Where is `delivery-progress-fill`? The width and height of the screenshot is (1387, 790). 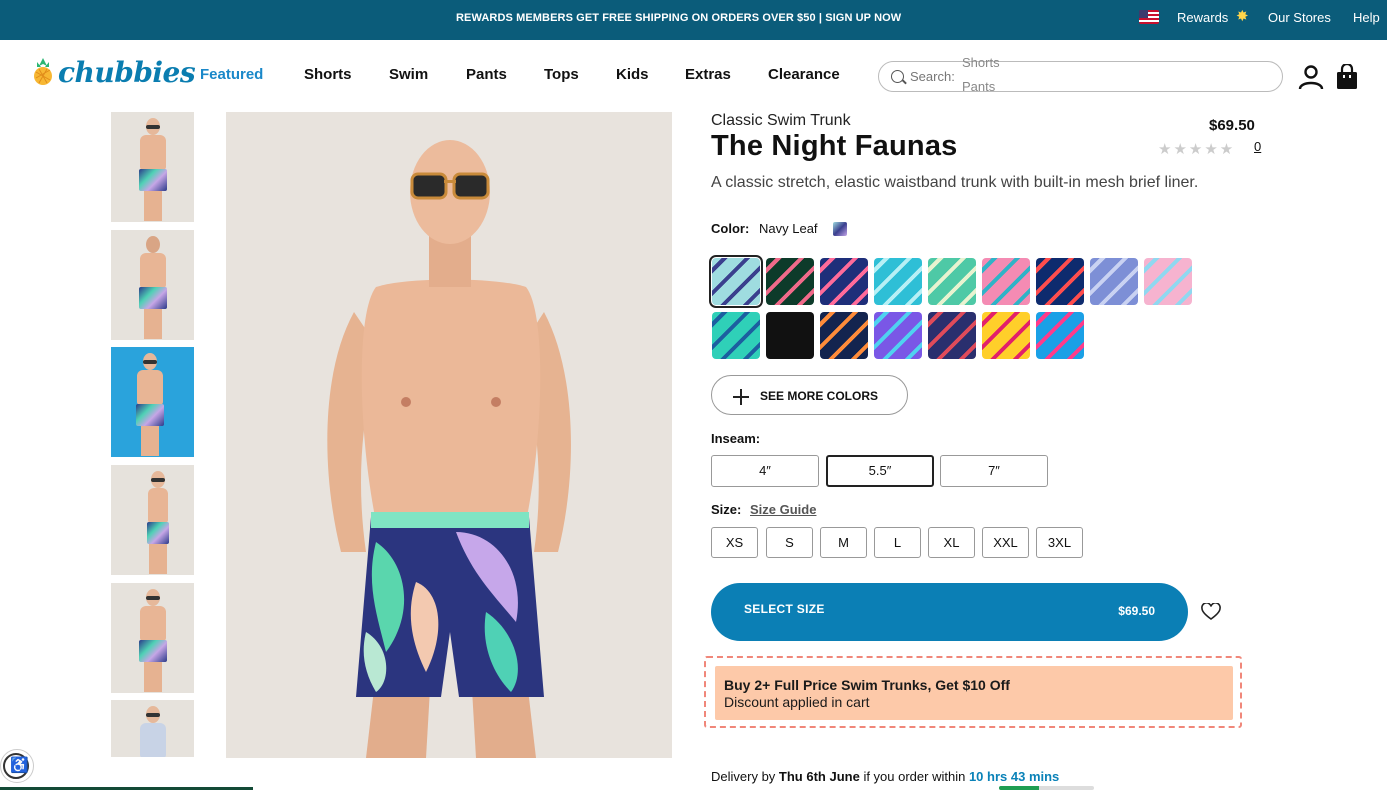
delivery-progress-fill is located at coordinates (1019, 788).